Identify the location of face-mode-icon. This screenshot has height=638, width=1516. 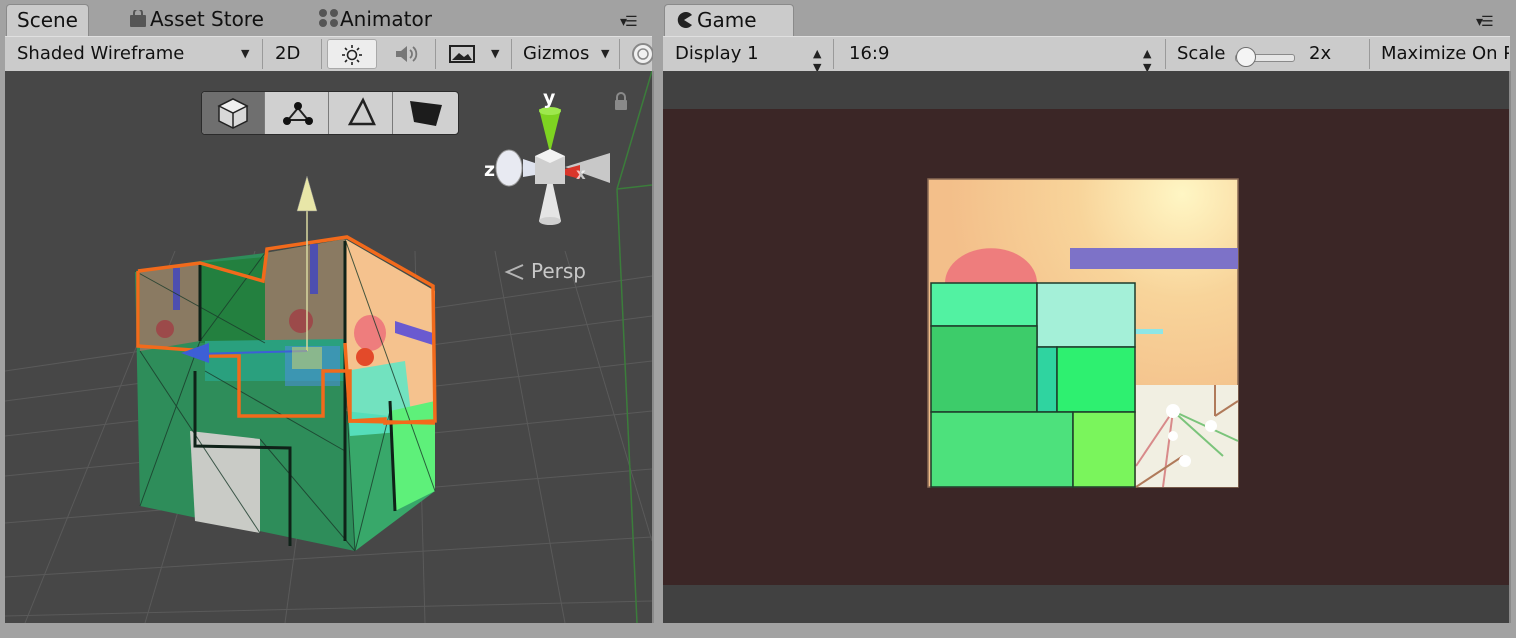
(426, 113).